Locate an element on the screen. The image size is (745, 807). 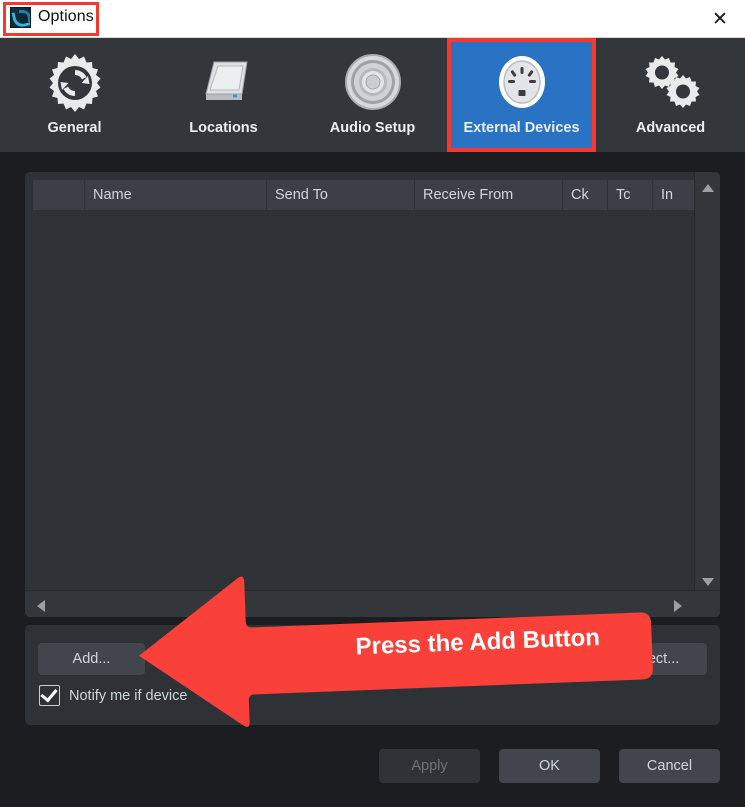
vertical-scrollbar is located at coordinates (707, 385).